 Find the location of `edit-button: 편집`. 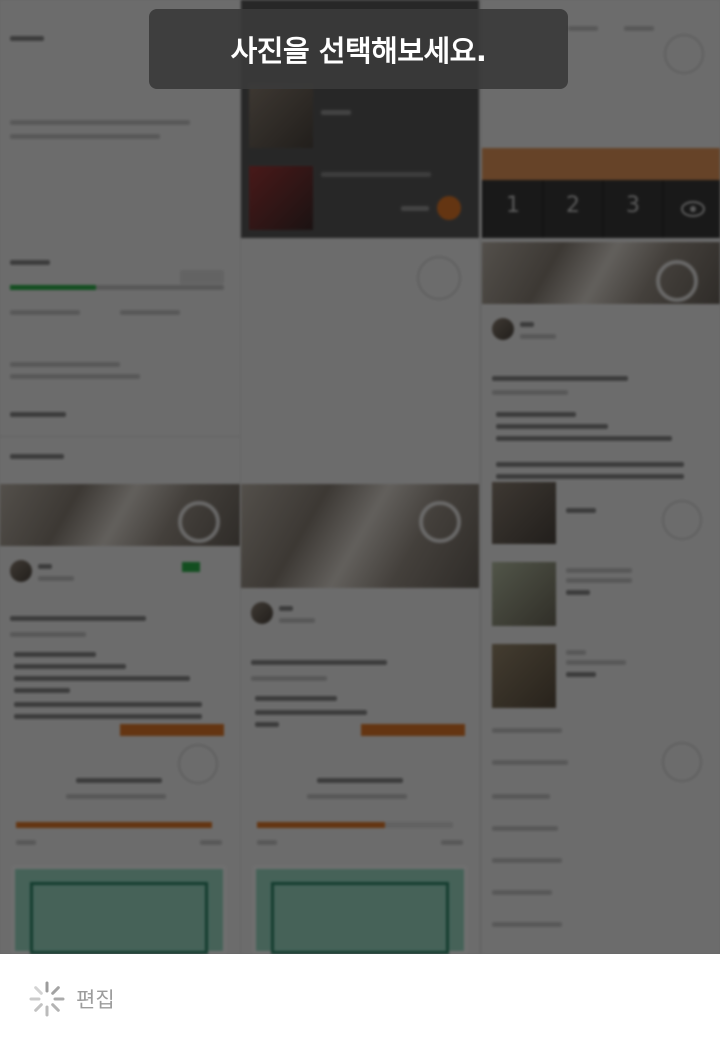

edit-button: 편집 is located at coordinates (71, 999).